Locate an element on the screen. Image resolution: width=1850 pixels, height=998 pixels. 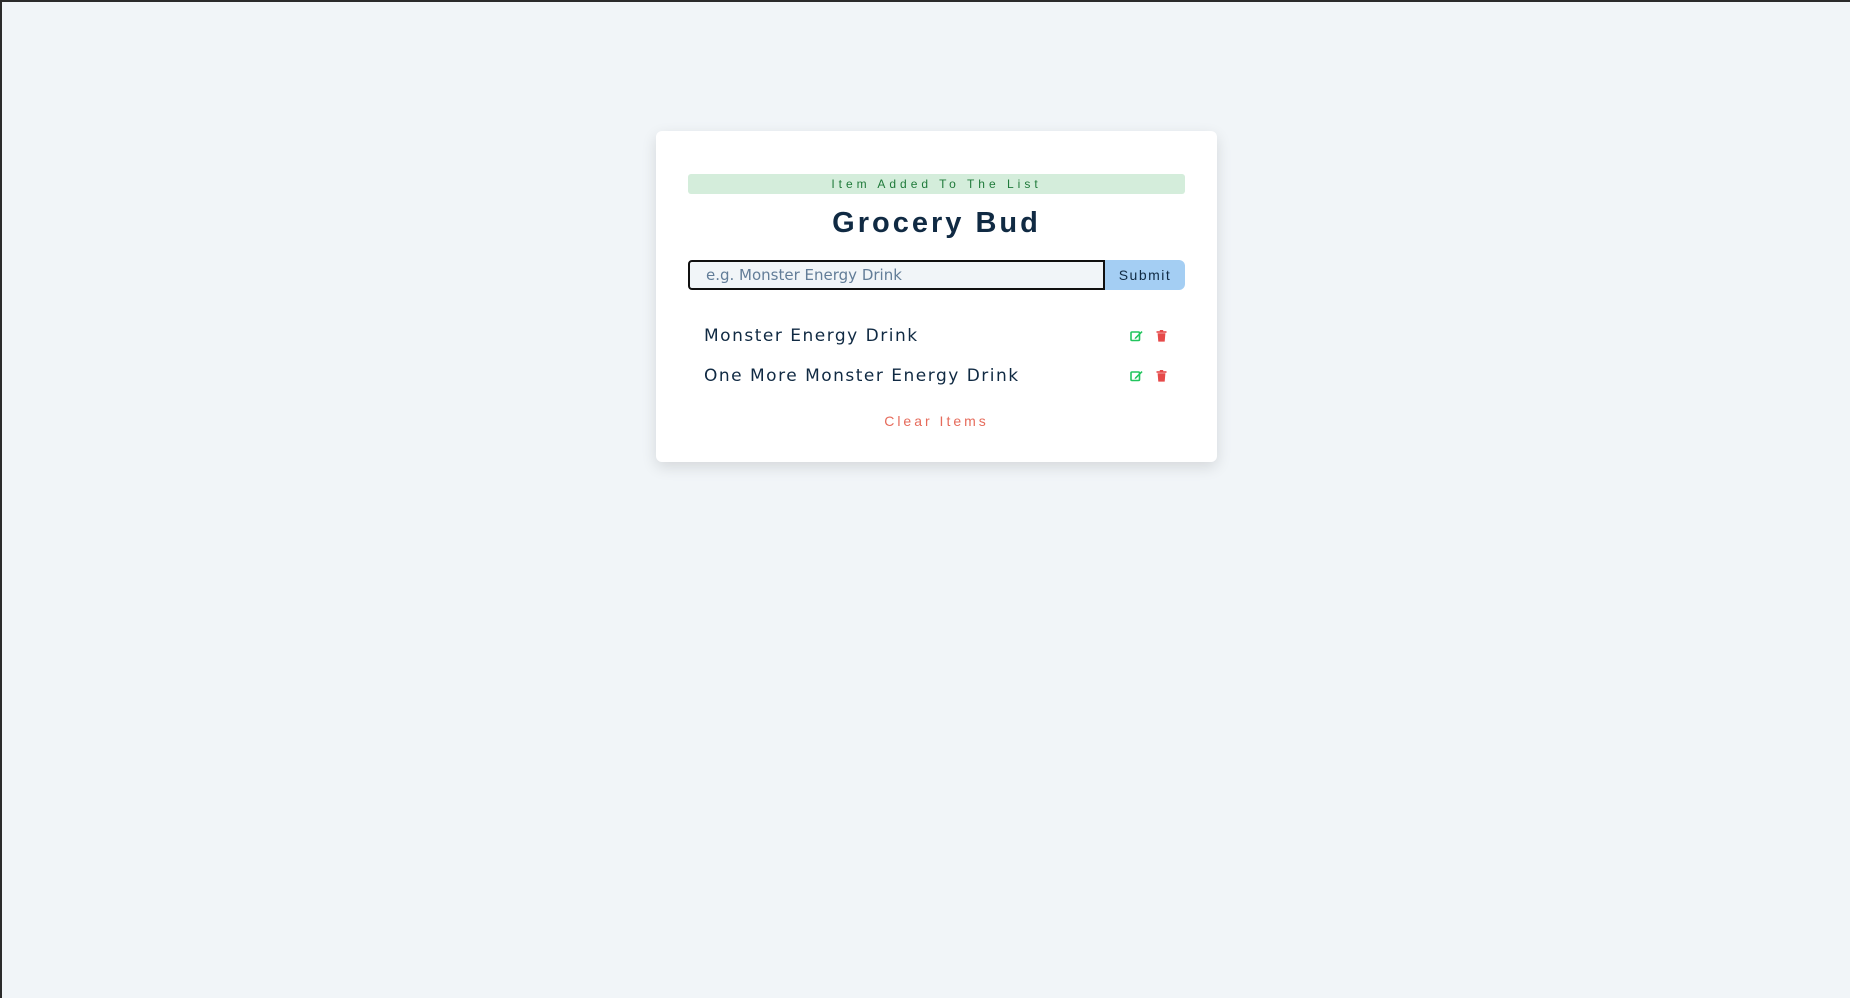
submit-button: Submit is located at coordinates (1145, 275).